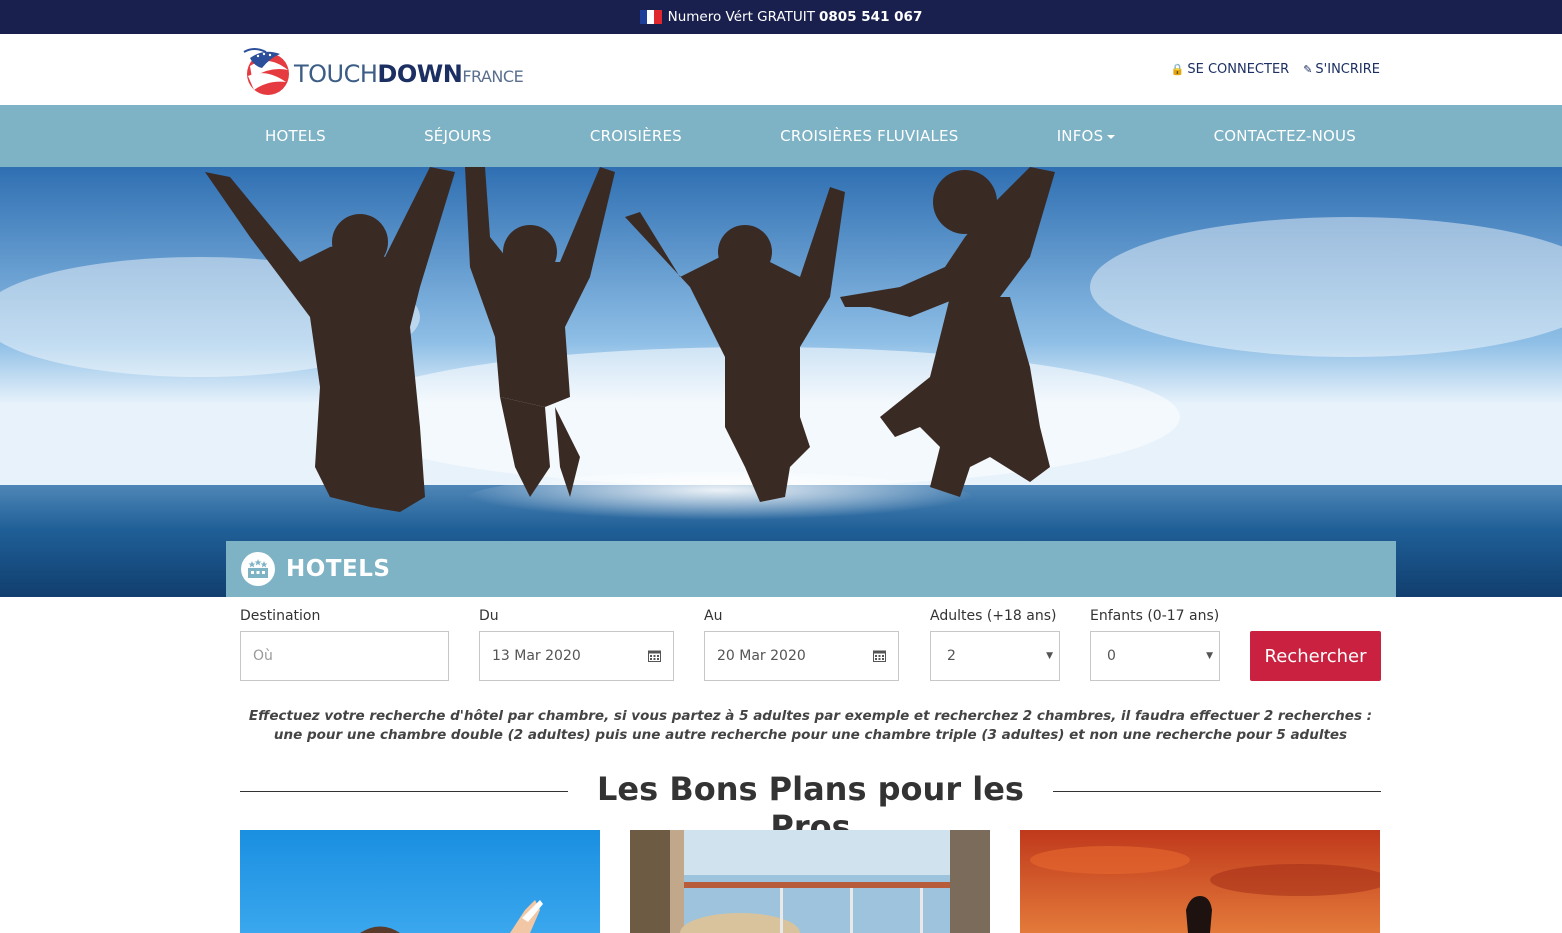  Describe the element at coordinates (489, 616) in the screenshot. I see `checkin-label: Du` at that location.